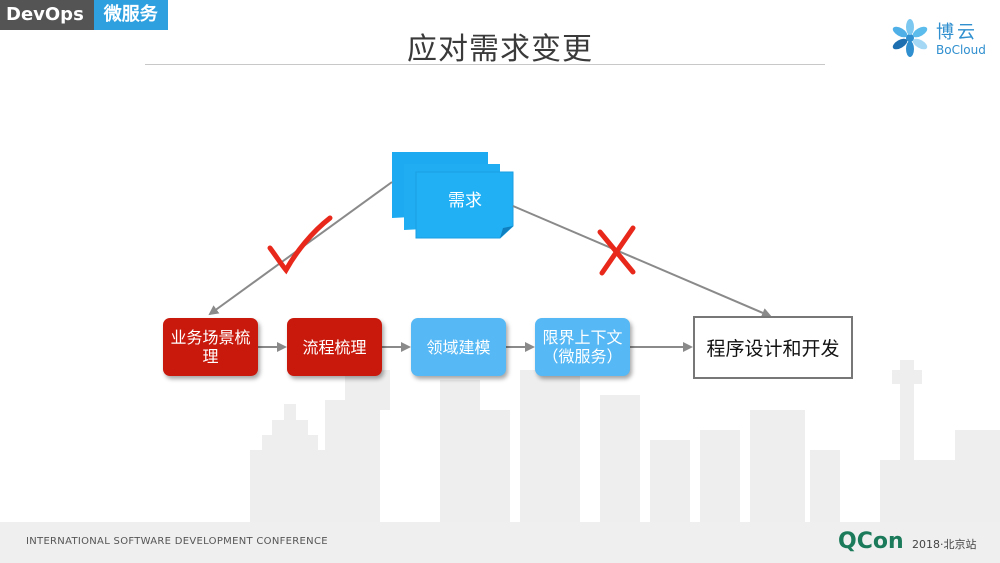 The image size is (1000, 563). I want to click on step-domain-modeling: 领域建模, so click(458, 347).